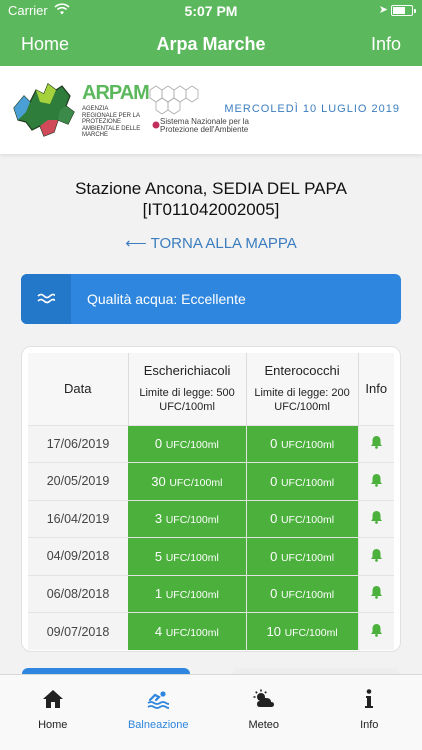  What do you see at coordinates (78, 443) in the screenshot?
I see `row-date: 17/06/2019` at bounding box center [78, 443].